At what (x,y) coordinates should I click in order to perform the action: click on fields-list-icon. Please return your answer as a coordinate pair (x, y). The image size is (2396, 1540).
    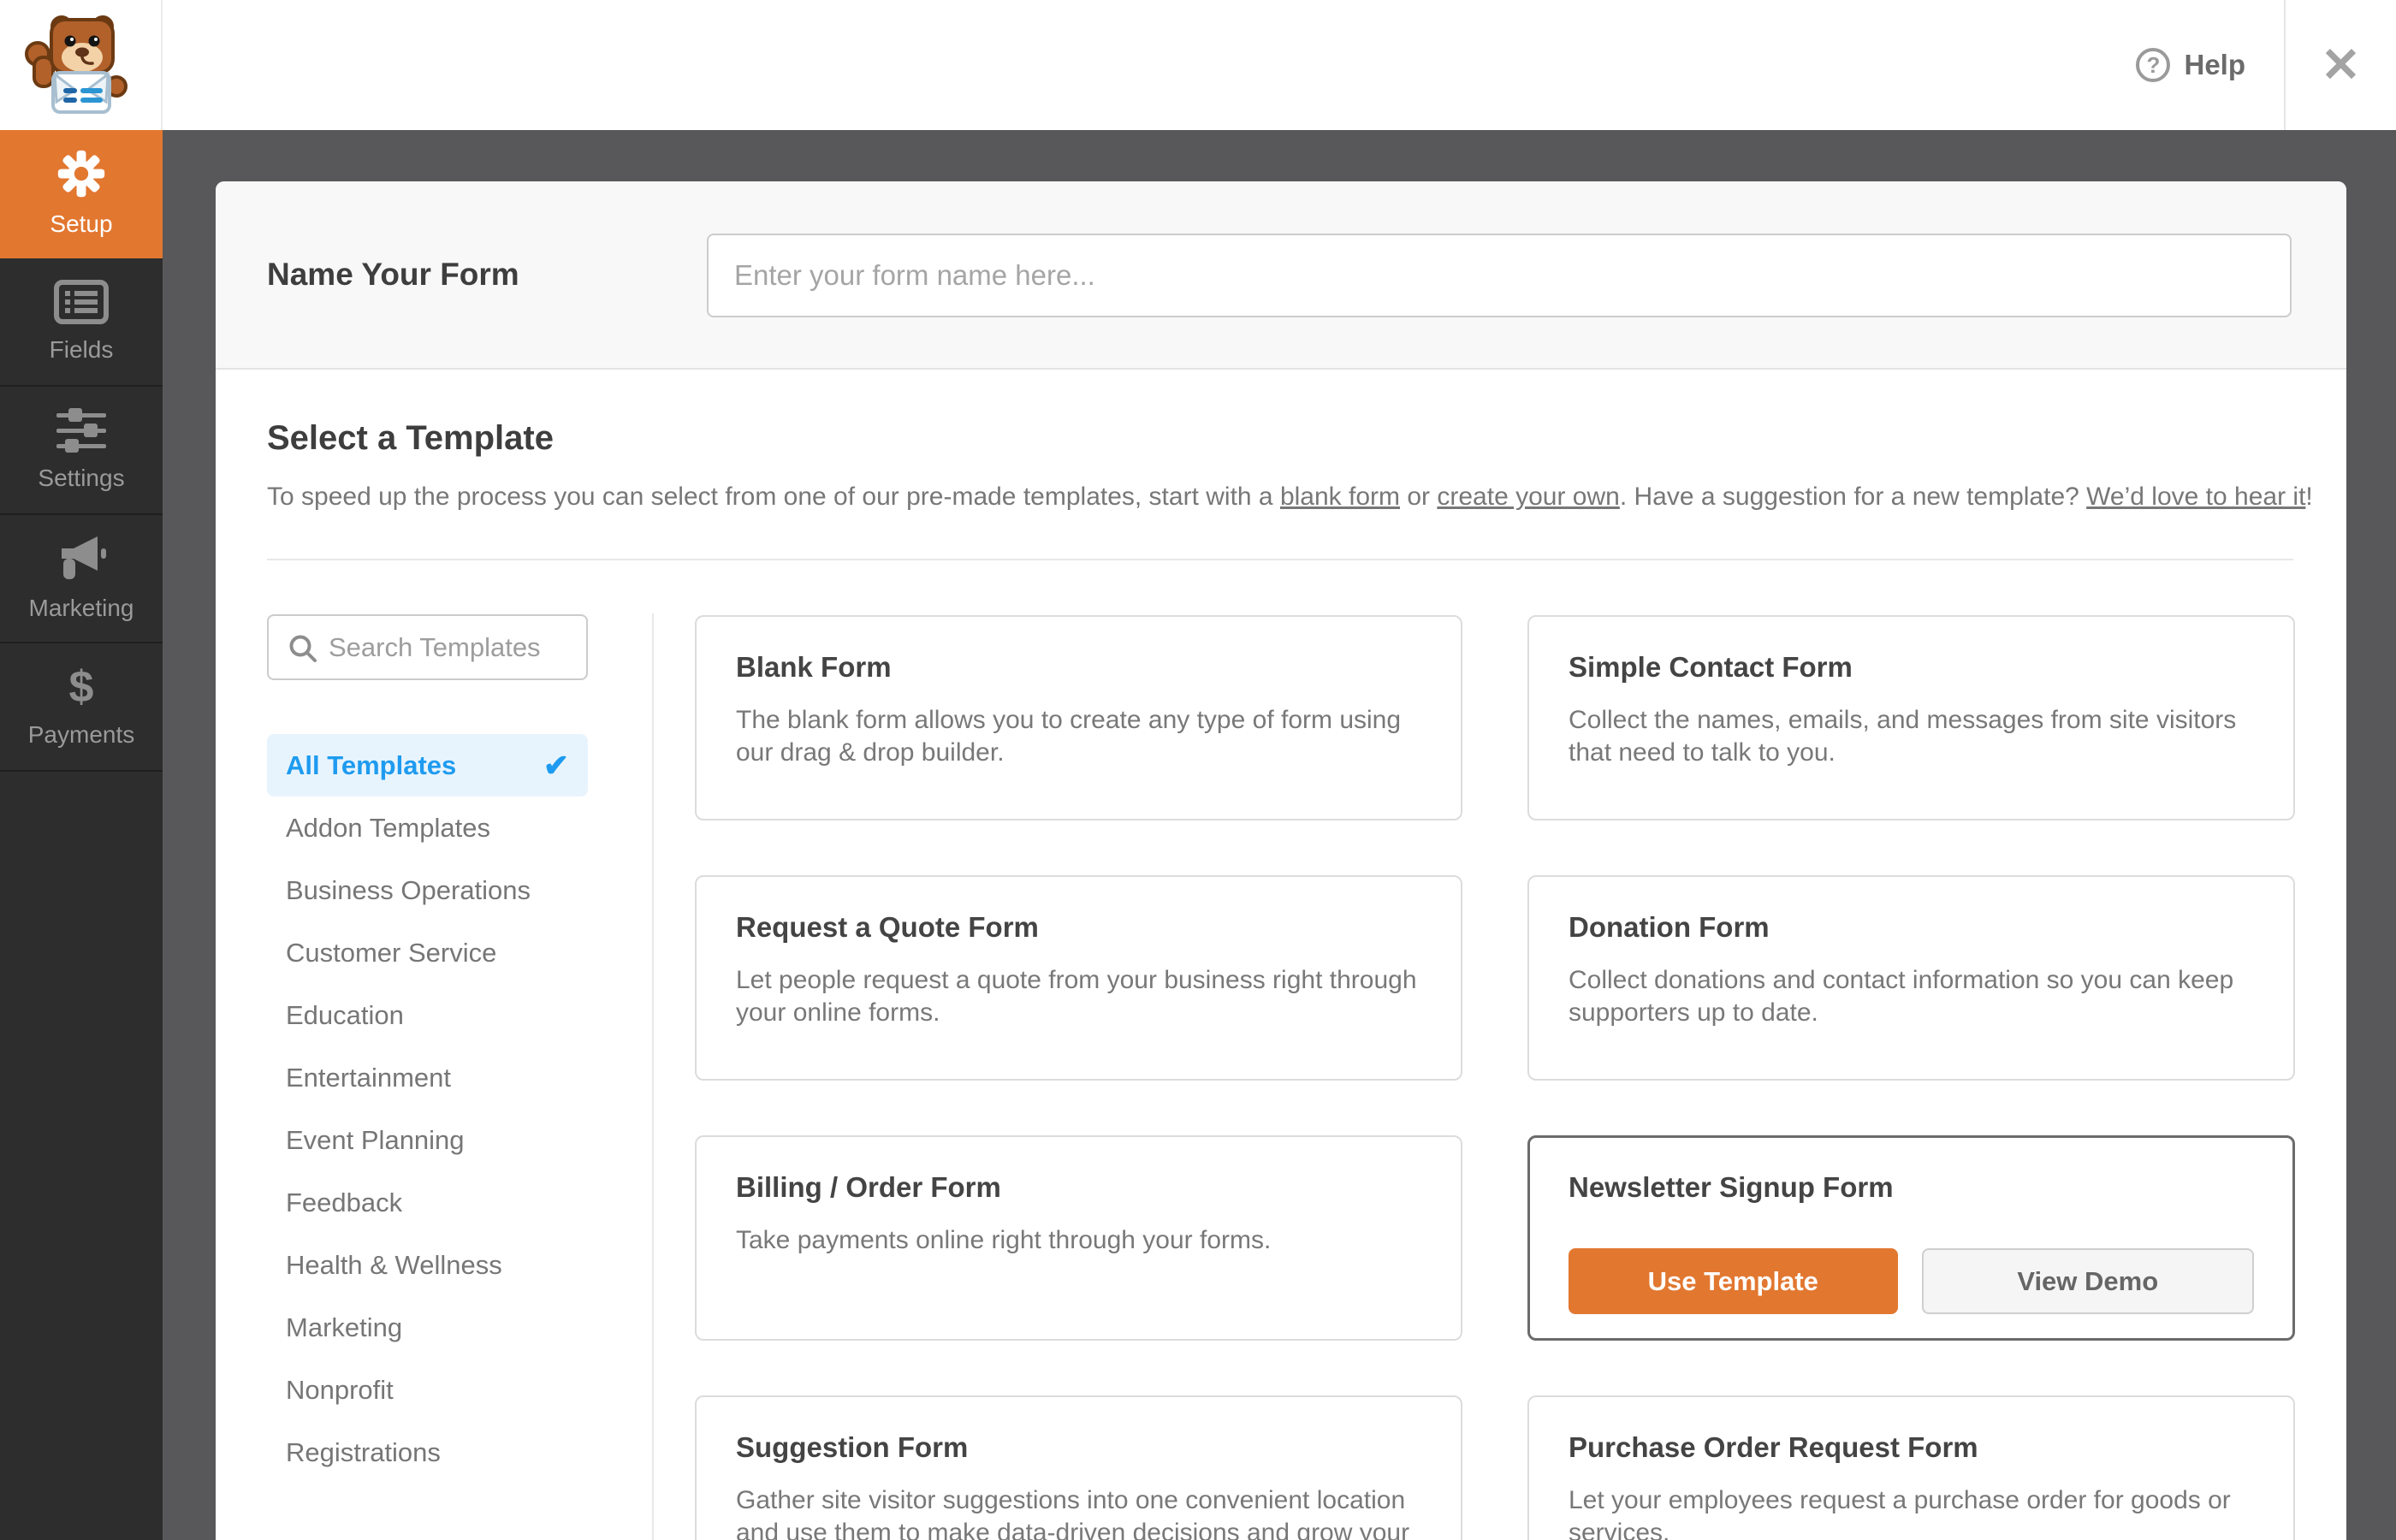
    Looking at the image, I should click on (82, 302).